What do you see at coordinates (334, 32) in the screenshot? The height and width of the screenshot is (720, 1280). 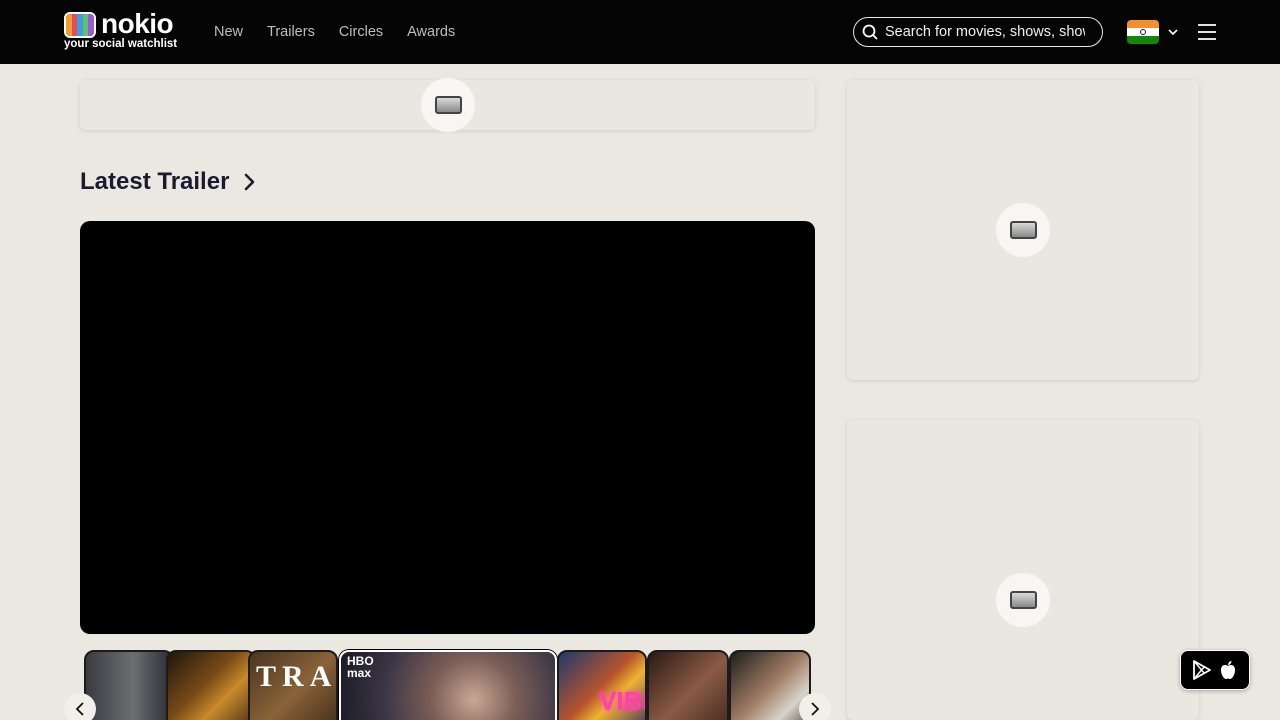 I see `main-nav: New Trailers Circles Awards` at bounding box center [334, 32].